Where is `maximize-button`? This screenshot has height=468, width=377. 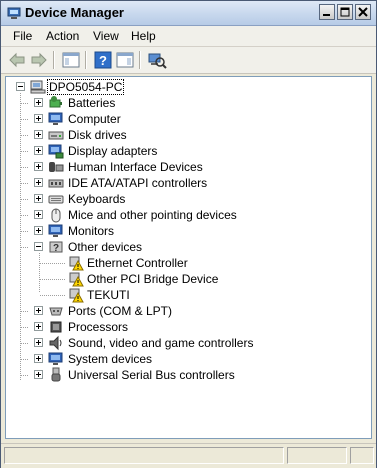 maximize-button is located at coordinates (345, 12).